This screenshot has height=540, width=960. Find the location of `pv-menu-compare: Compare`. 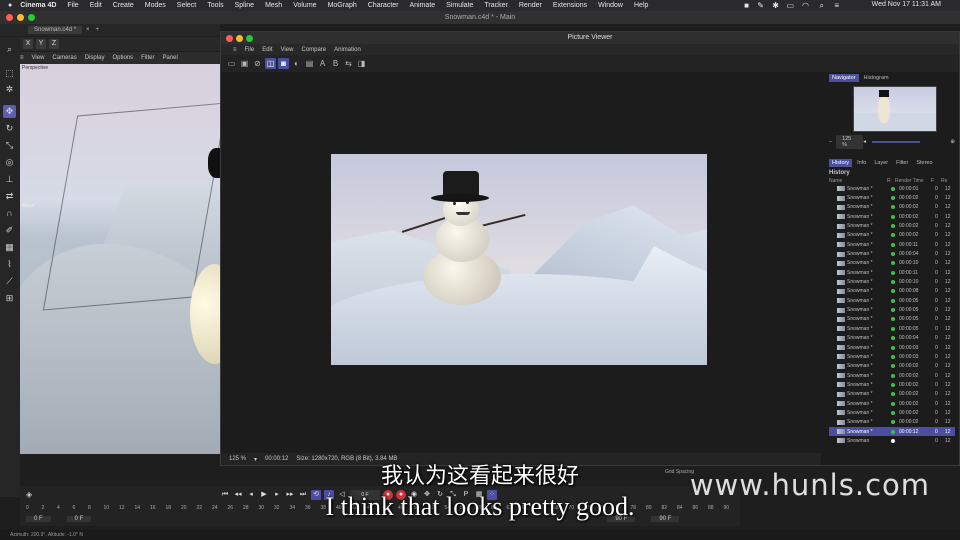

pv-menu-compare: Compare is located at coordinates (313, 50).